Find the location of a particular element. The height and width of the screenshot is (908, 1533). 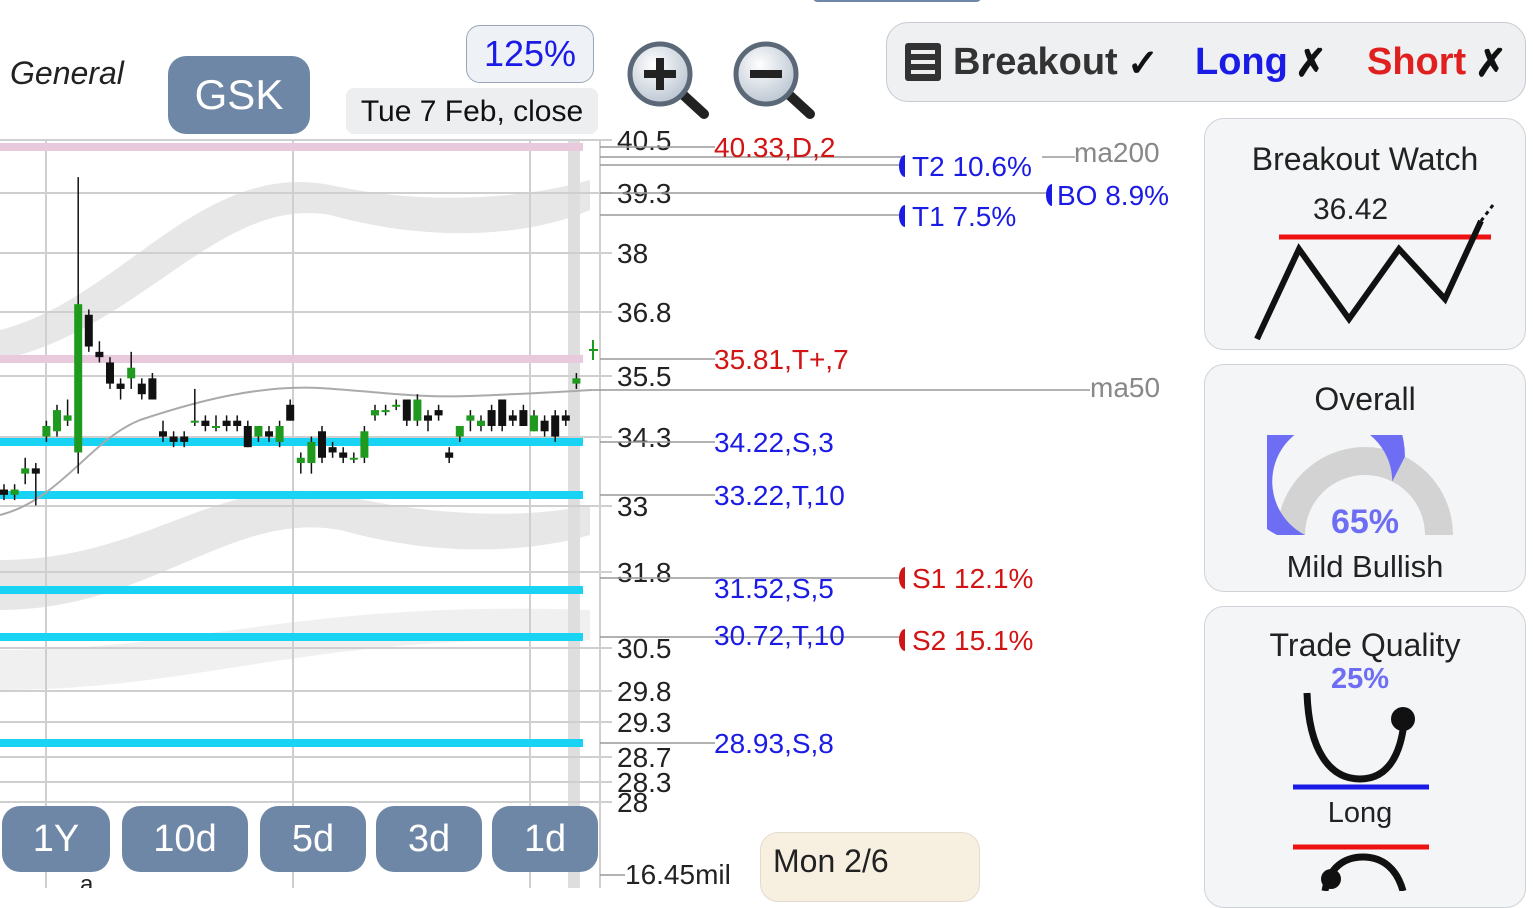

ticker-button: GSK is located at coordinates (239, 95).